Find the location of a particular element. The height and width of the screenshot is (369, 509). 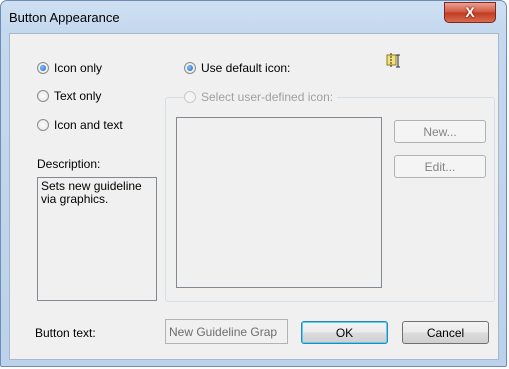

description-label: Description: is located at coordinates (69, 164).